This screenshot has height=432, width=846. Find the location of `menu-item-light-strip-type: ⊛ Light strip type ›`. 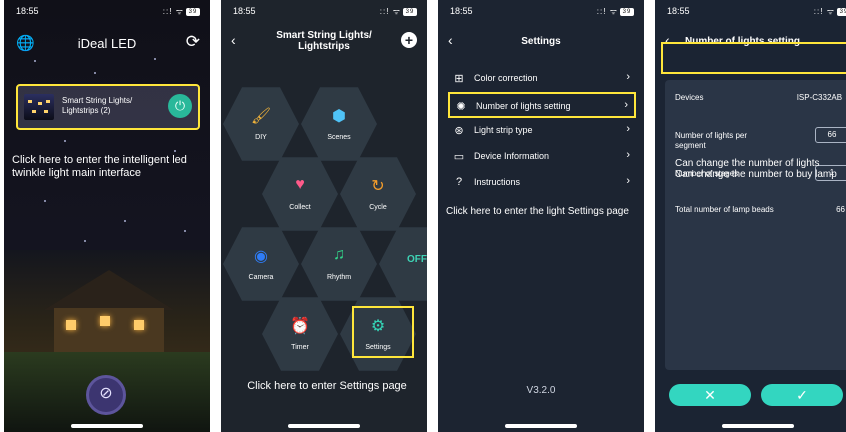

menu-item-light-strip-type: ⊛ Light strip type › is located at coordinates (542, 131).